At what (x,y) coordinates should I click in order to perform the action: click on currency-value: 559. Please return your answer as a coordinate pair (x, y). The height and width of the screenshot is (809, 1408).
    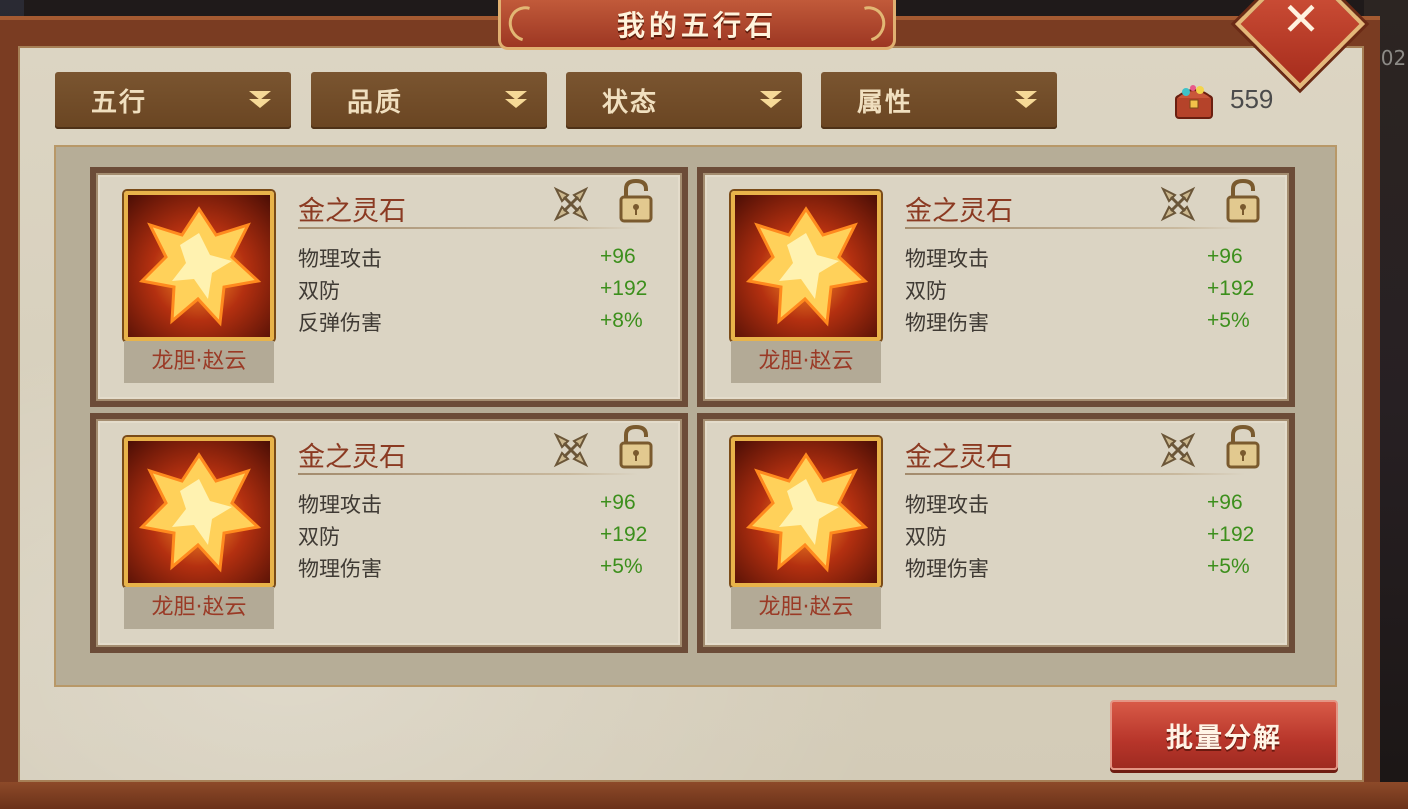
    Looking at the image, I should click on (1252, 99).